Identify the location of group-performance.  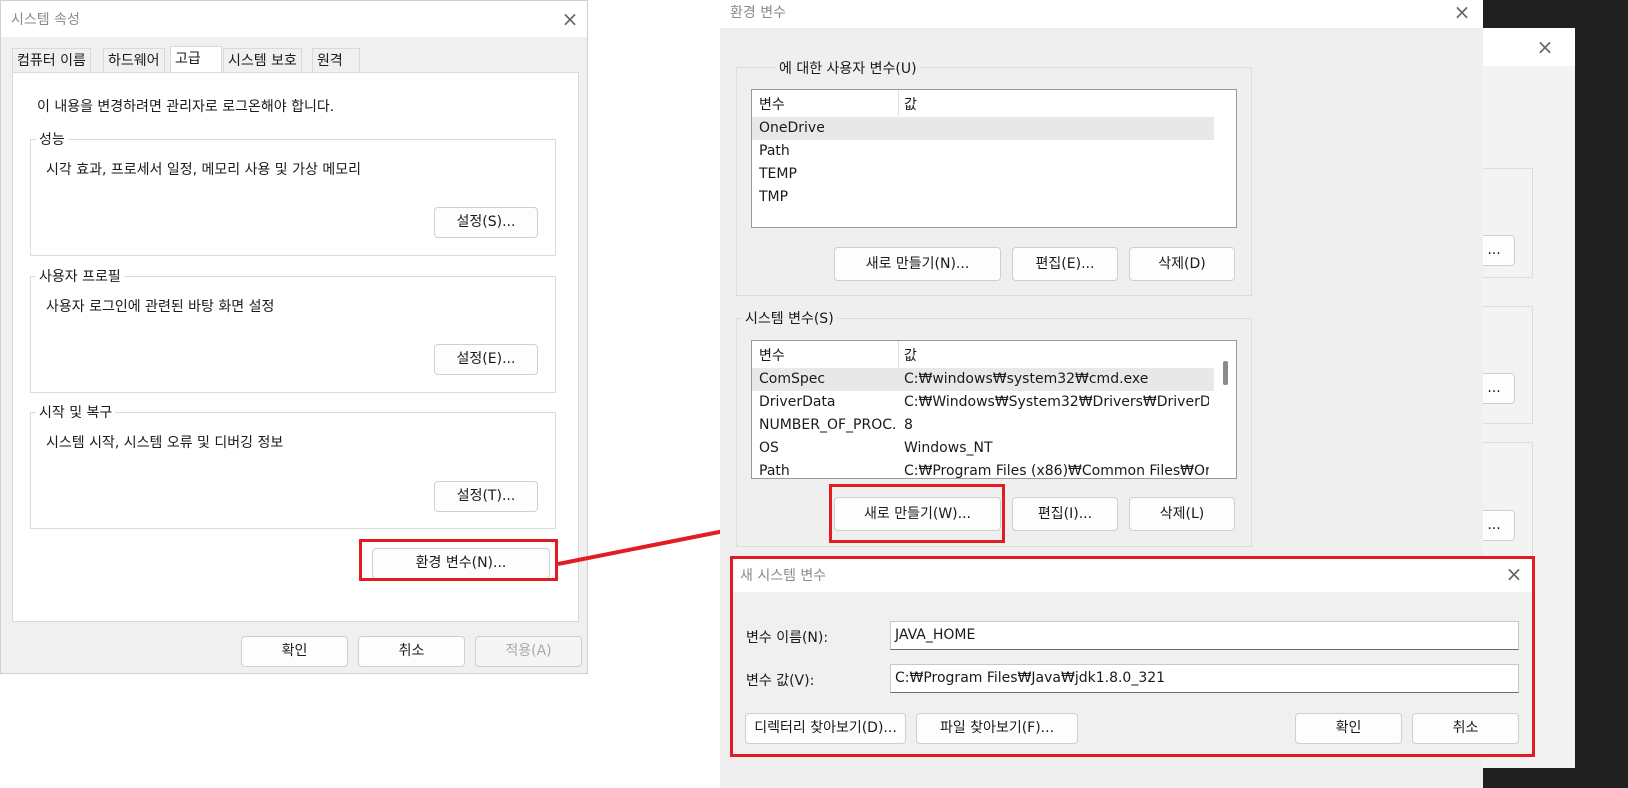
(293, 197).